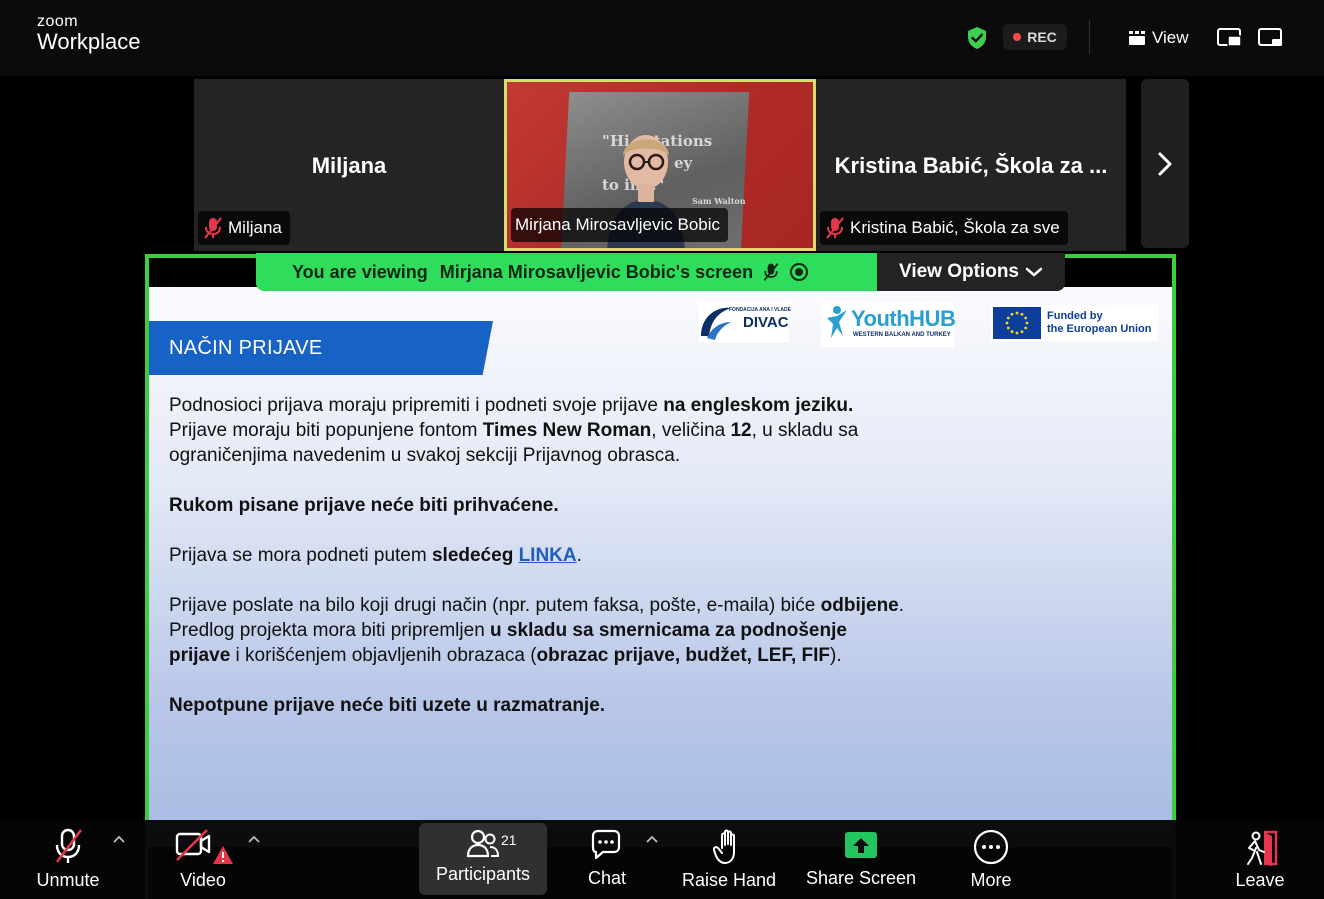 This screenshot has width=1324, height=899. What do you see at coordinates (483, 843) in the screenshot?
I see `participants-icon` at bounding box center [483, 843].